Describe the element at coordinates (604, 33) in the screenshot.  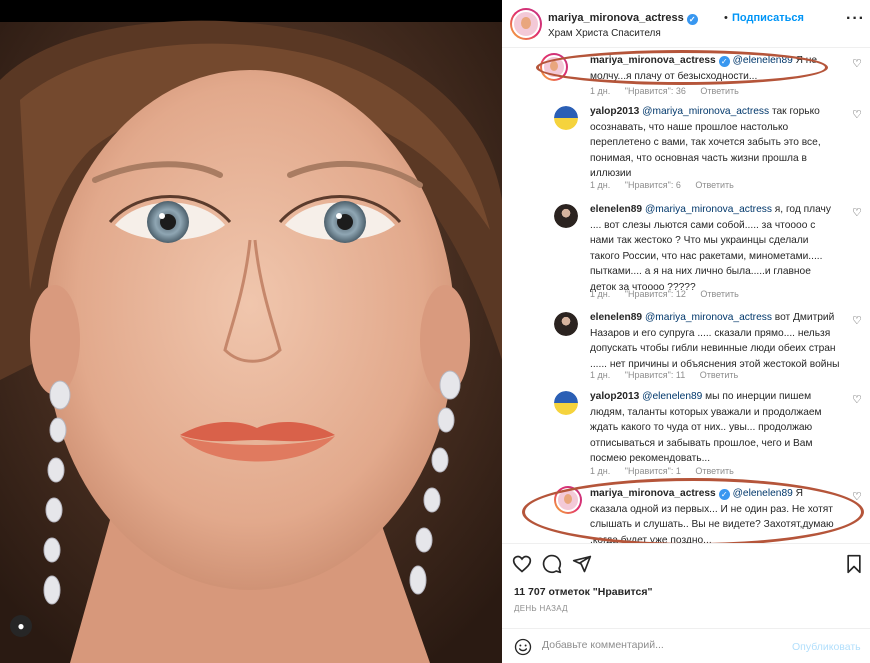
I see `location-link: Храм Христа Спасителя` at that location.